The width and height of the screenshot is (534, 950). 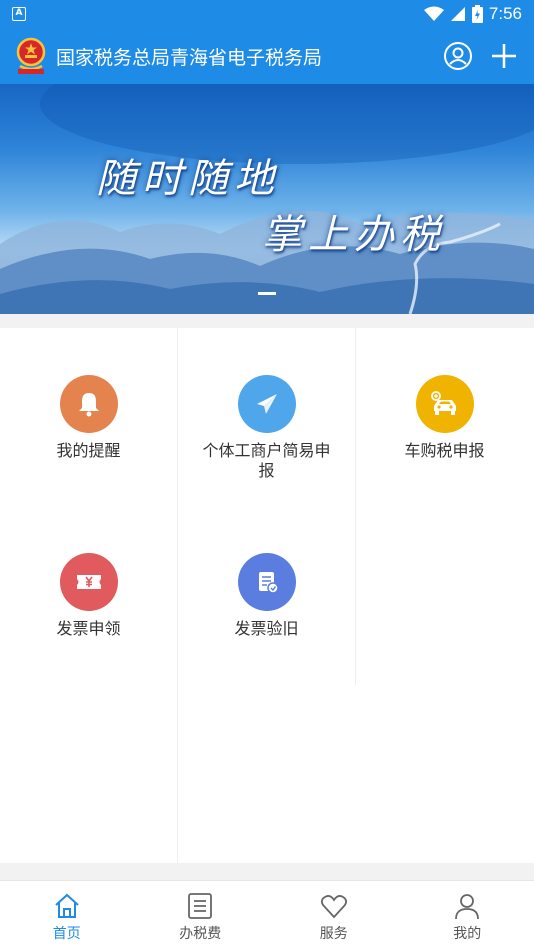 What do you see at coordinates (66, 934) in the screenshot?
I see `tab-label: 首页` at bounding box center [66, 934].